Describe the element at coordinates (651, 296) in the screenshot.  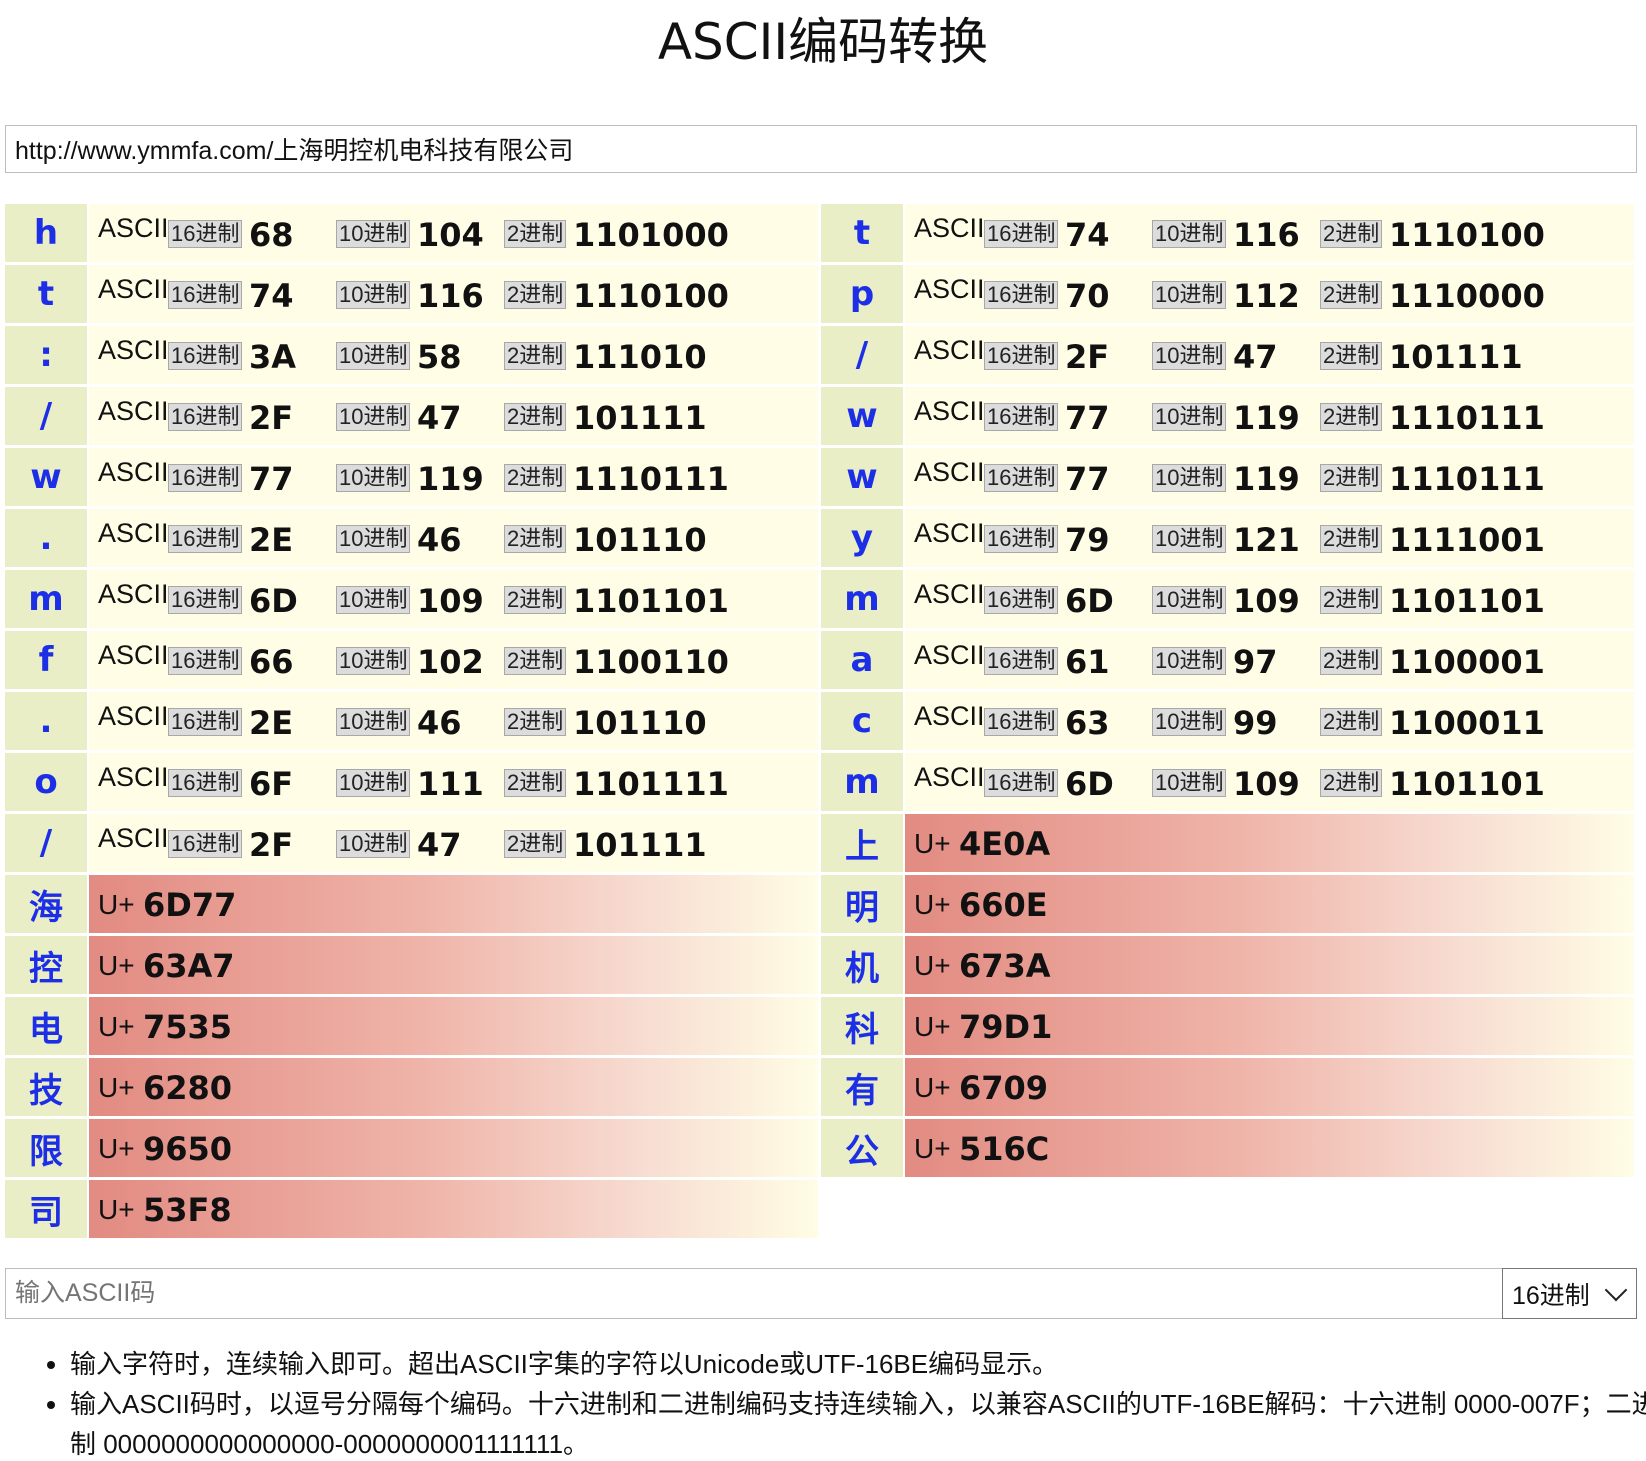
I see `bin-value: 1110100` at that location.